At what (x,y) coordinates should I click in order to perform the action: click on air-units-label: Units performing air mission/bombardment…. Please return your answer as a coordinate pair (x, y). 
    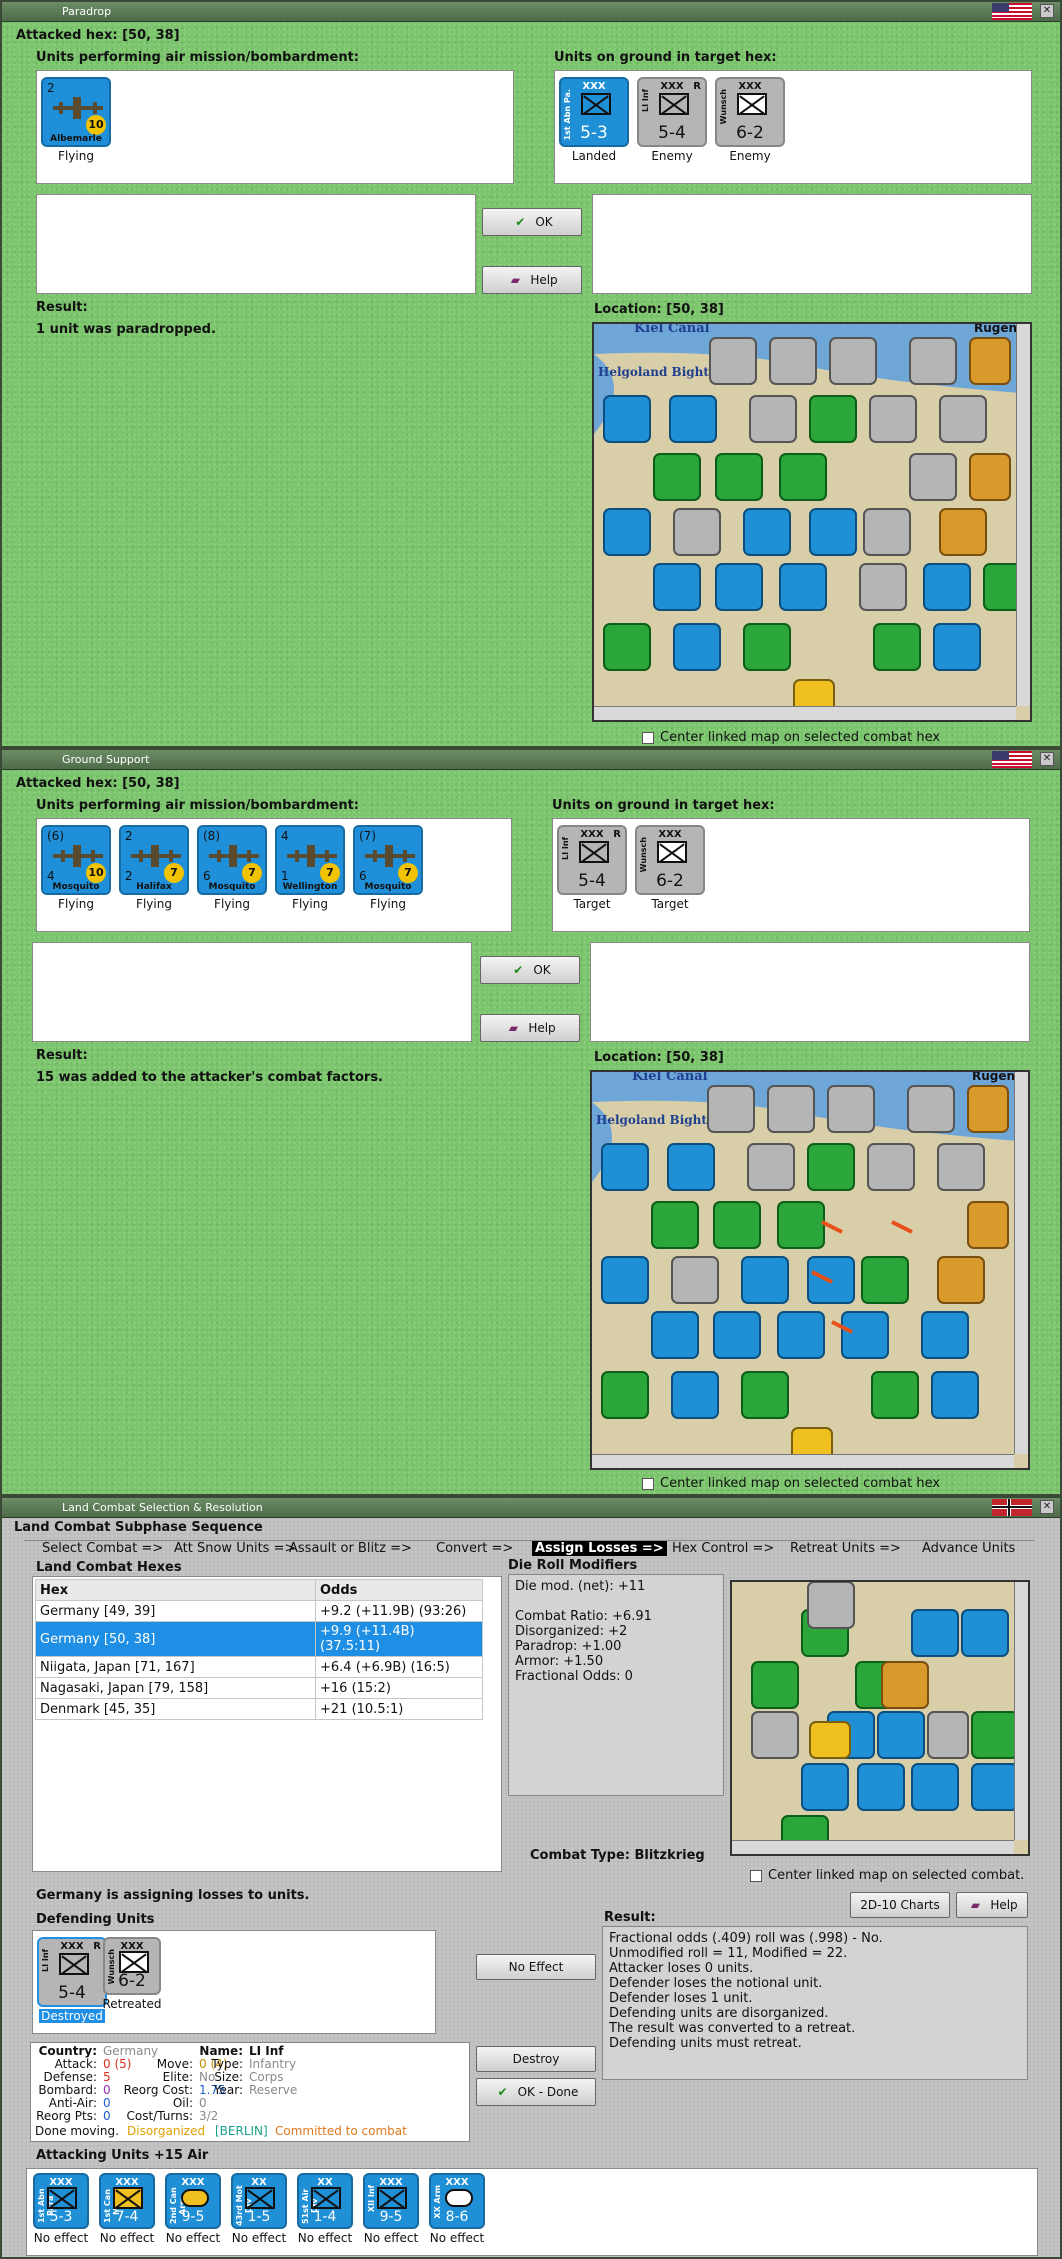
    Looking at the image, I should click on (198, 805).